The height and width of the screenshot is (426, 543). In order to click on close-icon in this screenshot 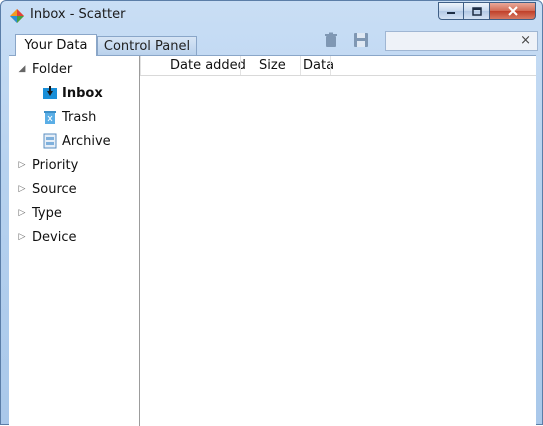, I will do `click(512, 11)`.